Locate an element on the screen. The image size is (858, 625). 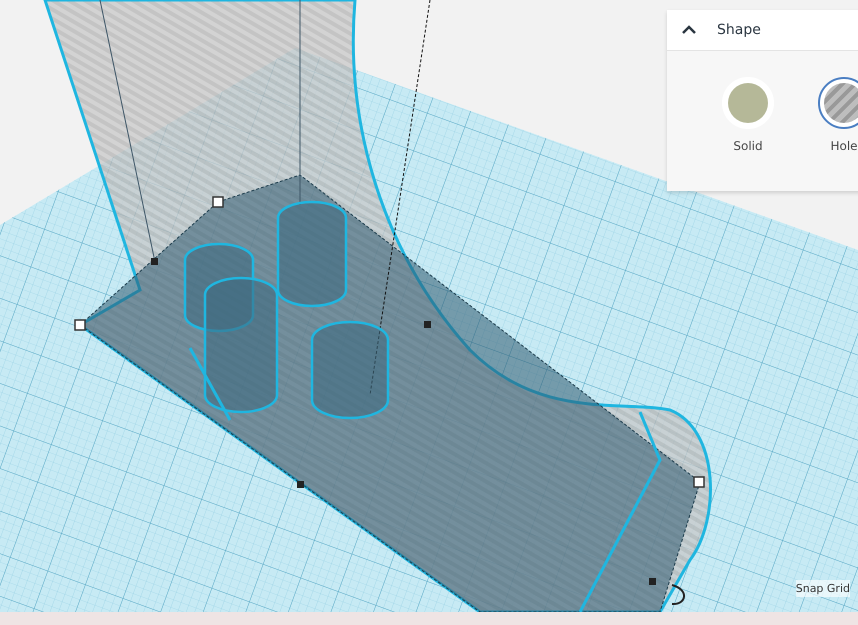
caret-icon is located at coordinates (689, 30).